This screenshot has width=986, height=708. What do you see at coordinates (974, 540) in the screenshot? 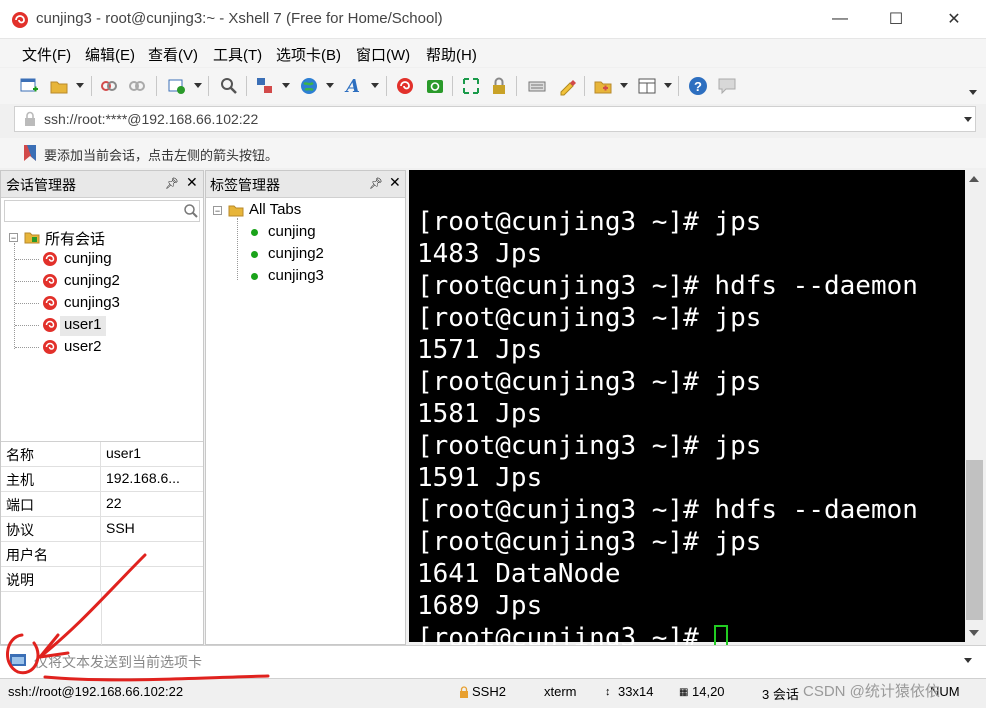
I see `scrollbar-thumb` at bounding box center [974, 540].